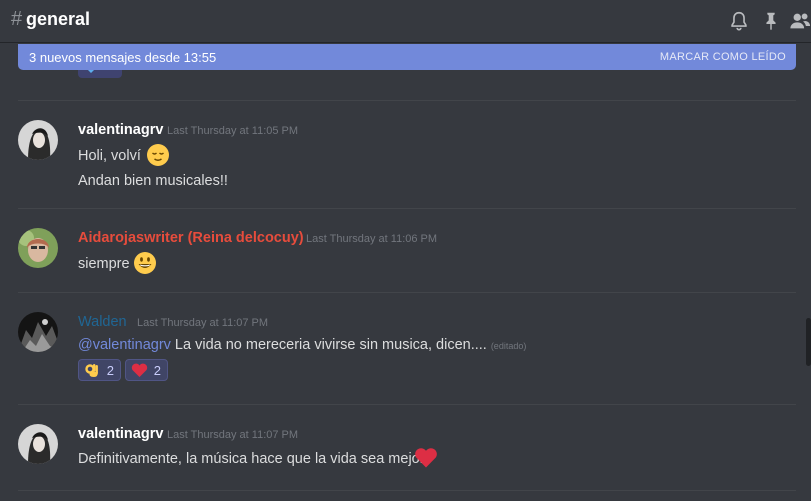 The height and width of the screenshot is (501, 811). I want to click on members-icon, so click(800, 21).